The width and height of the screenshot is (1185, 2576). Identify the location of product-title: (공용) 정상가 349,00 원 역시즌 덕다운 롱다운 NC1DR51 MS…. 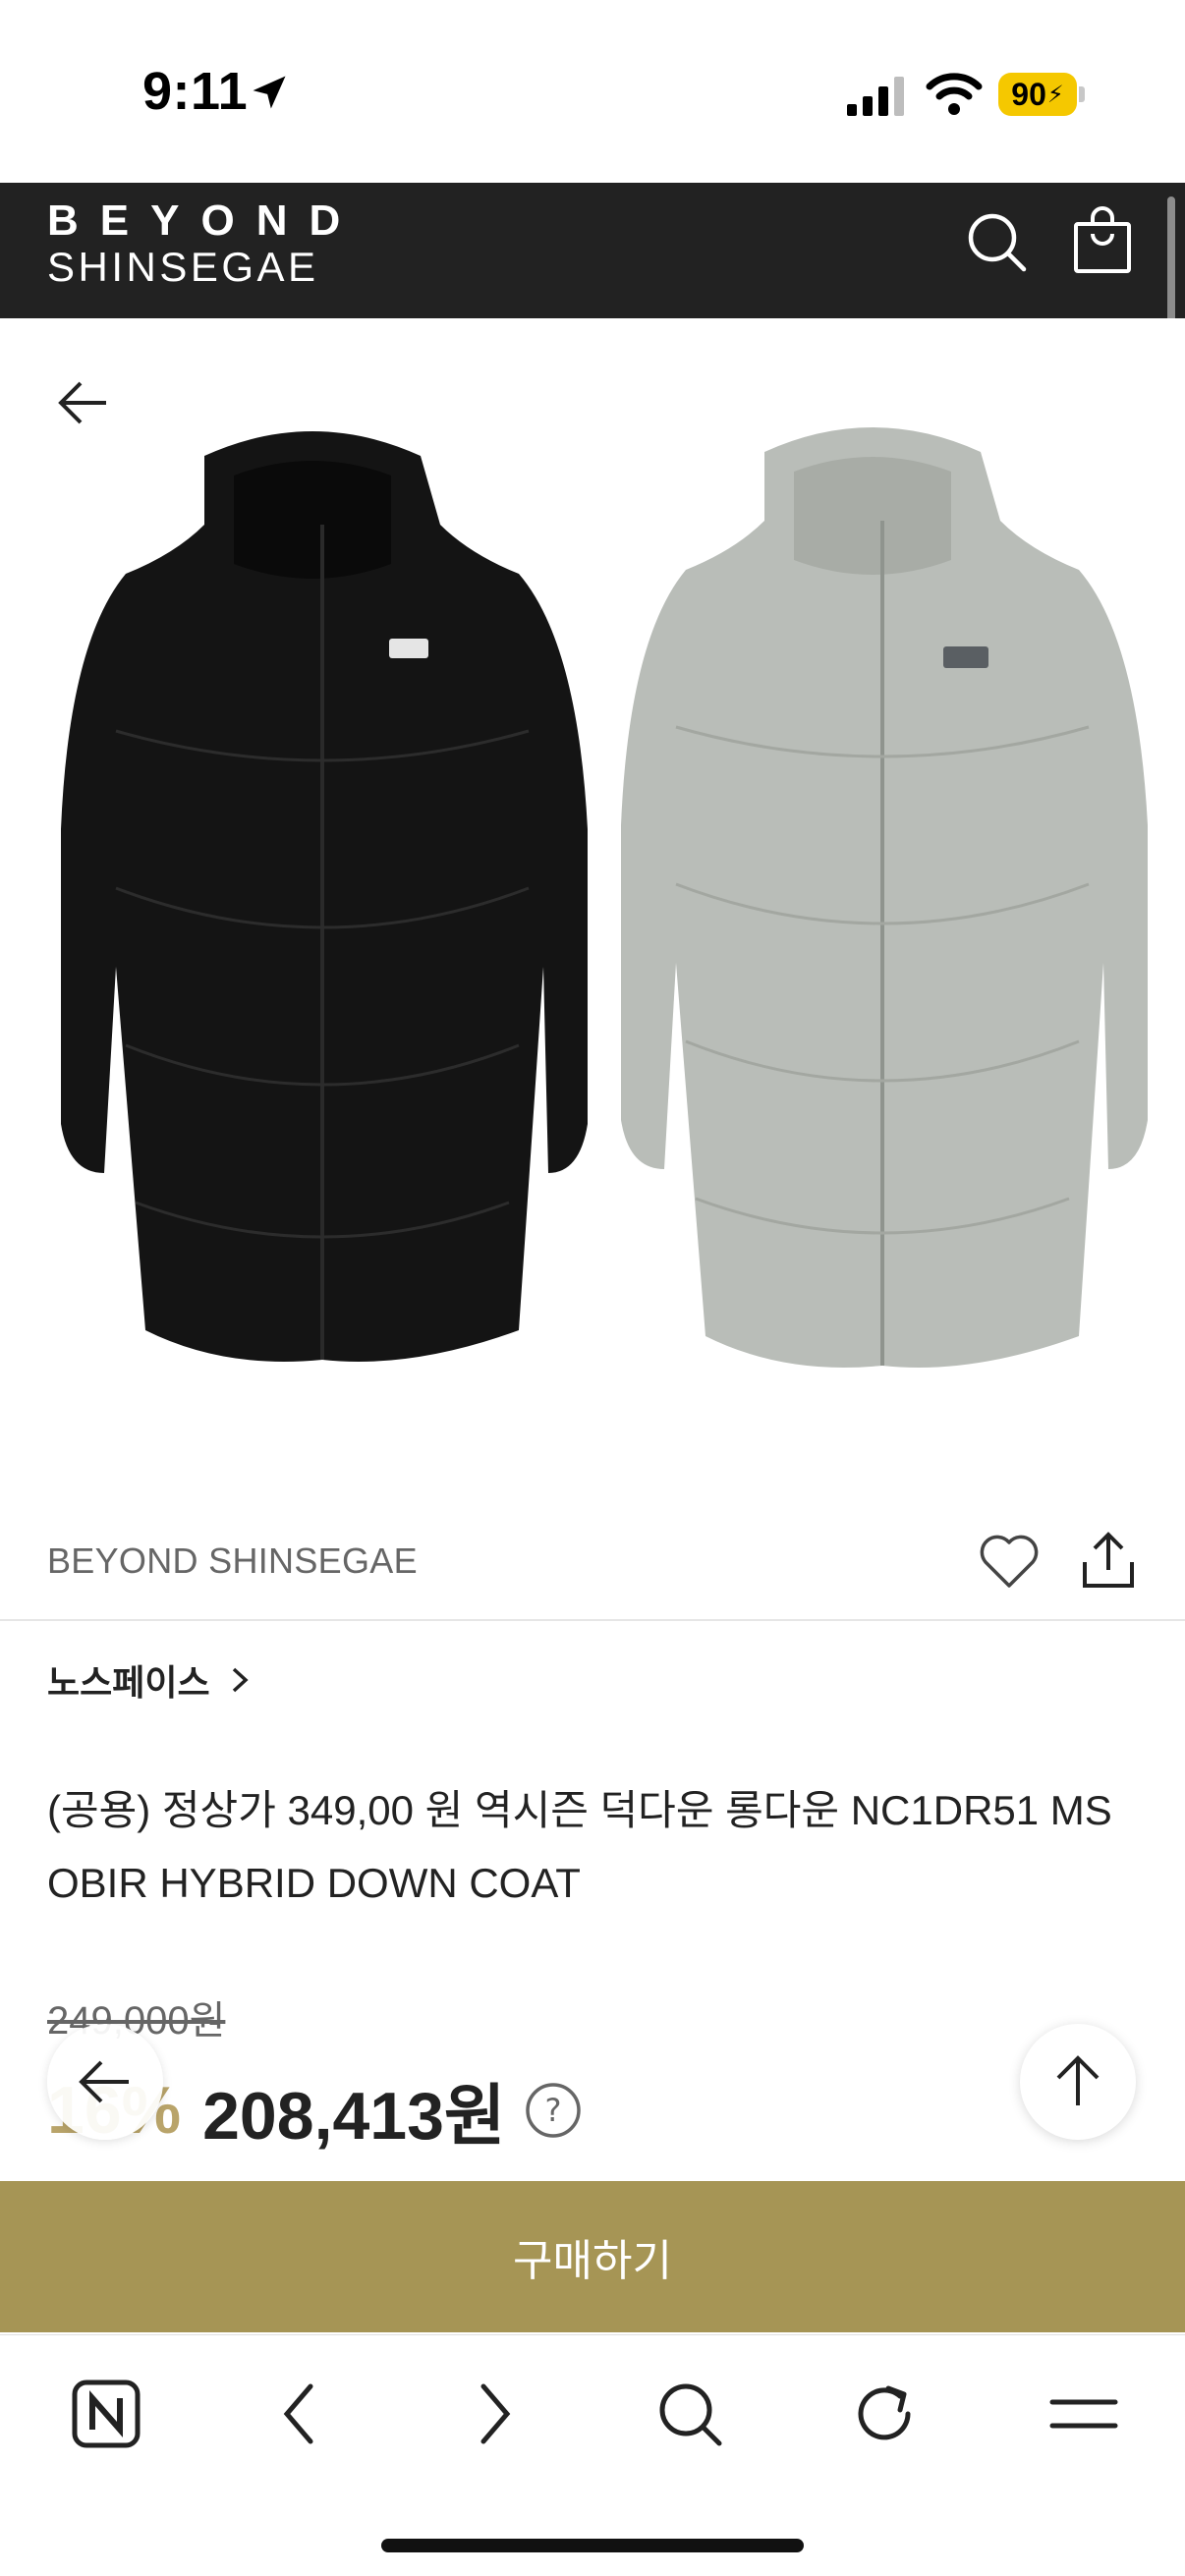
(579, 1846).